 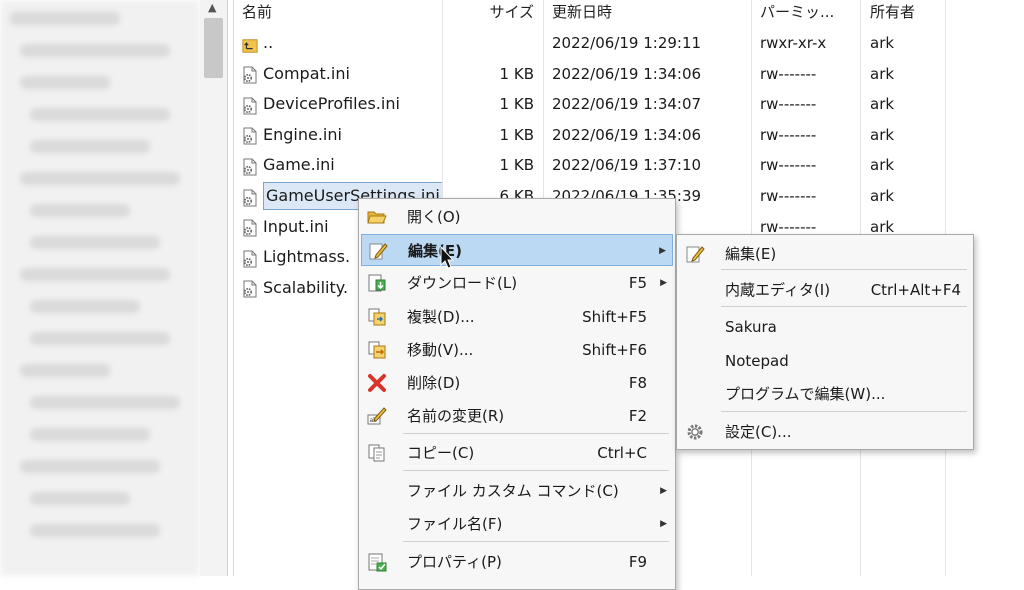 What do you see at coordinates (377, 416) in the screenshot?
I see `rename-icon: ab` at bounding box center [377, 416].